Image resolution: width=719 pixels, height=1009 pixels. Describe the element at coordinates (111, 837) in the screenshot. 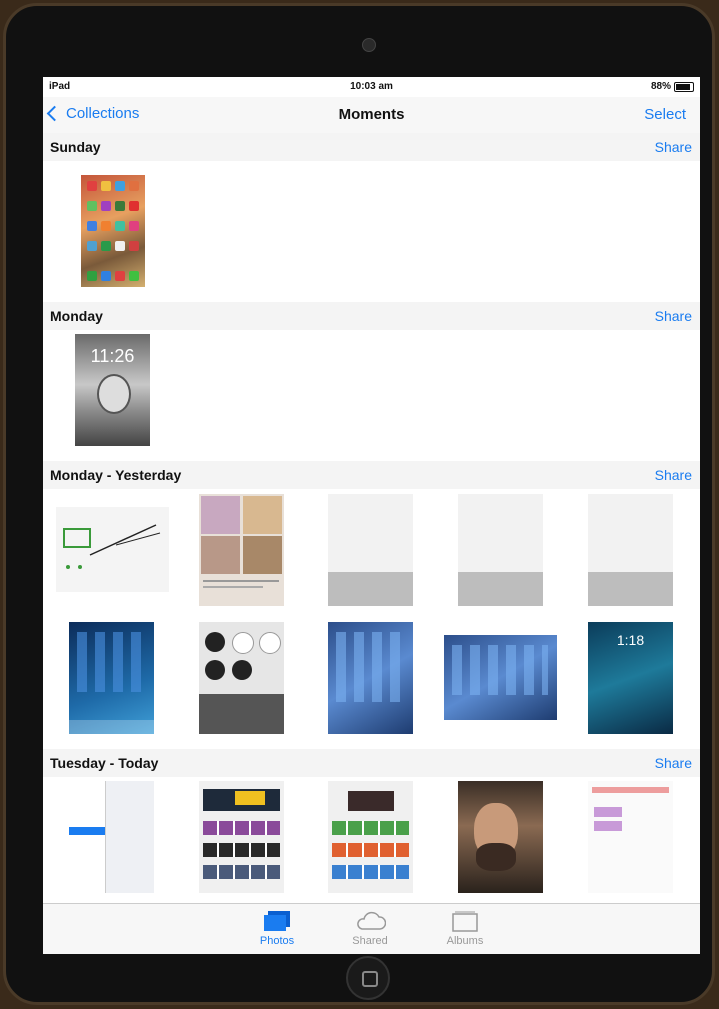

I see `settings-thumbnail` at that location.